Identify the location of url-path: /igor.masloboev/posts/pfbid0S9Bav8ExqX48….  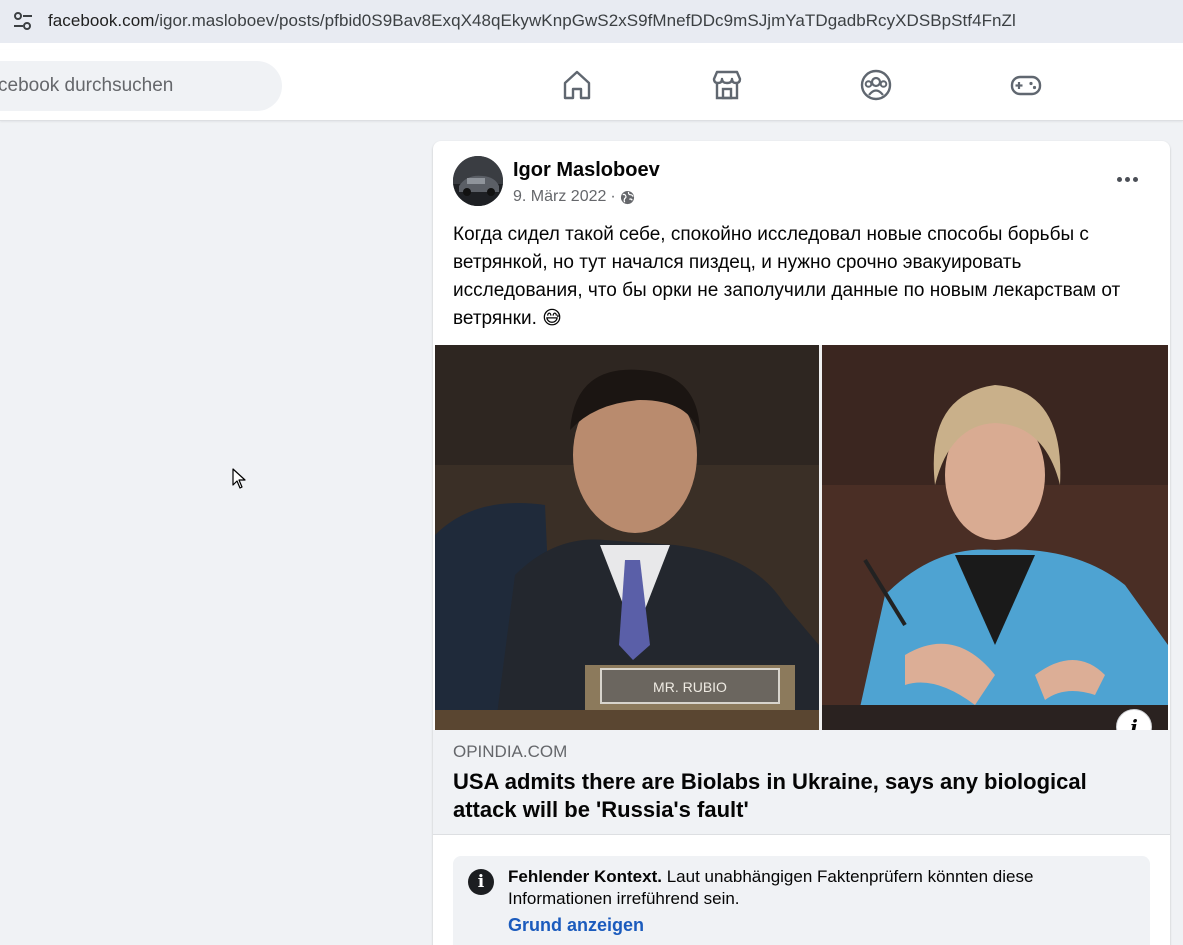
(585, 20).